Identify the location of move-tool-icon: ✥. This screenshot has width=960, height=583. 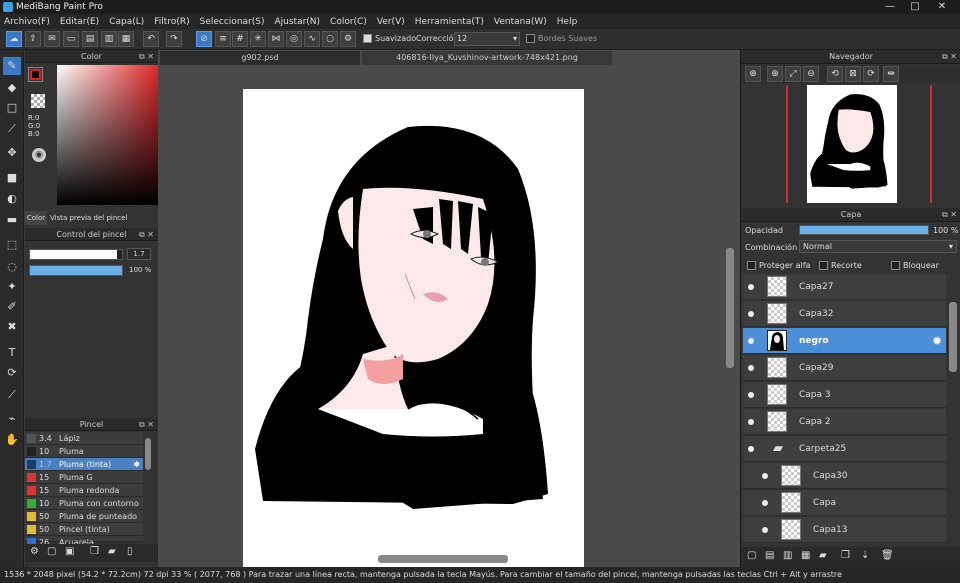
(12, 153).